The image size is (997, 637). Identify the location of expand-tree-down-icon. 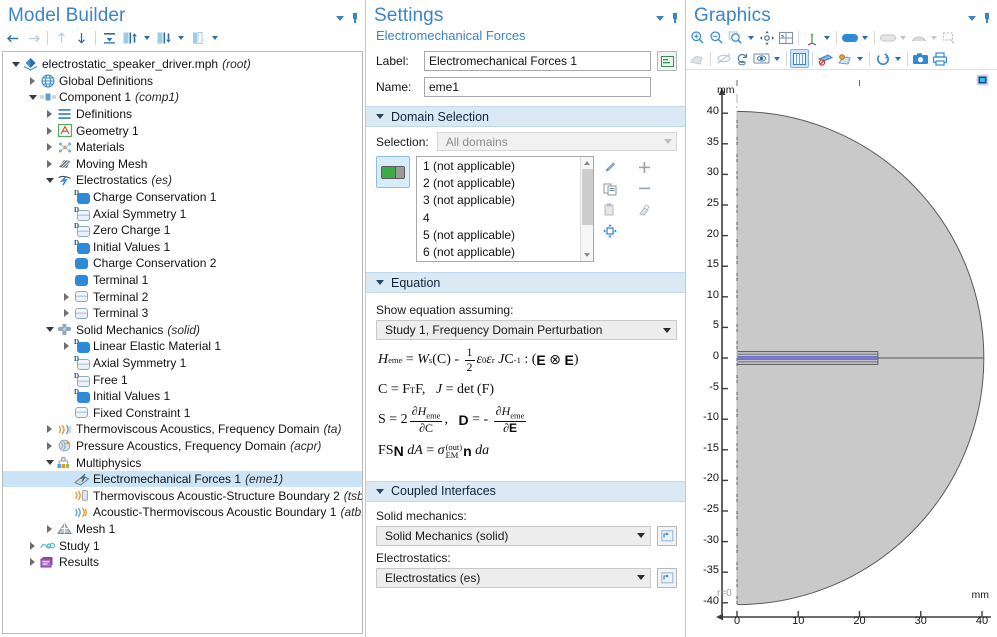
(163, 38).